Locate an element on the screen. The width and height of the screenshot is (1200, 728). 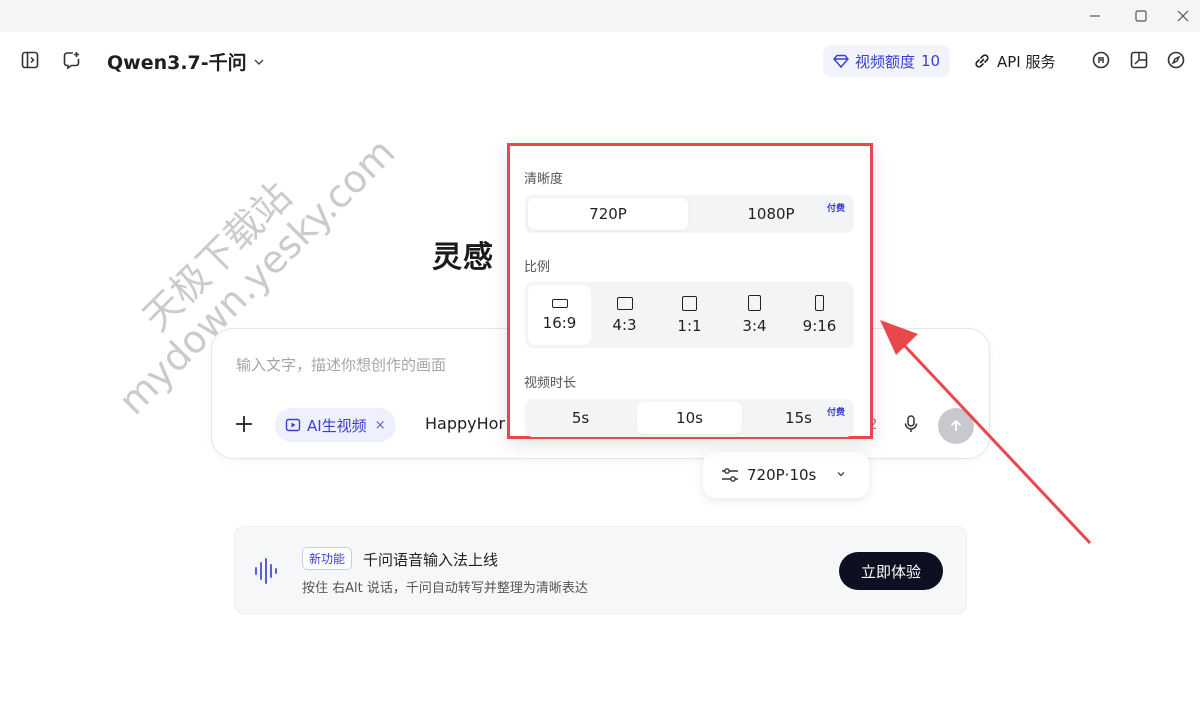
banner-title: 千问语音输入法上线 is located at coordinates (431, 560).